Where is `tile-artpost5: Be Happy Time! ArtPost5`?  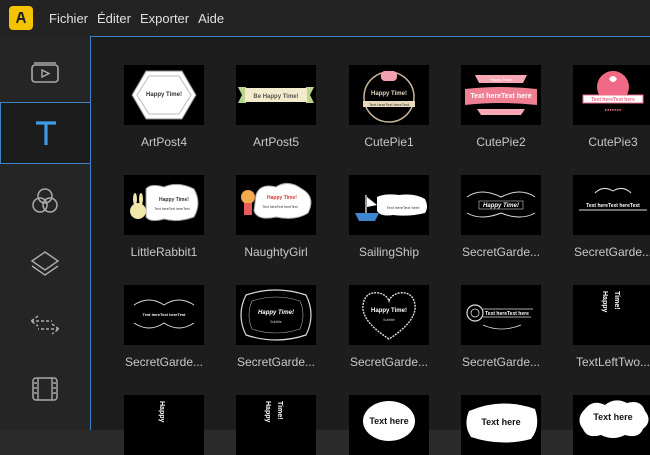 tile-artpost5: Be Happy Time! ArtPost5 is located at coordinates (276, 107).